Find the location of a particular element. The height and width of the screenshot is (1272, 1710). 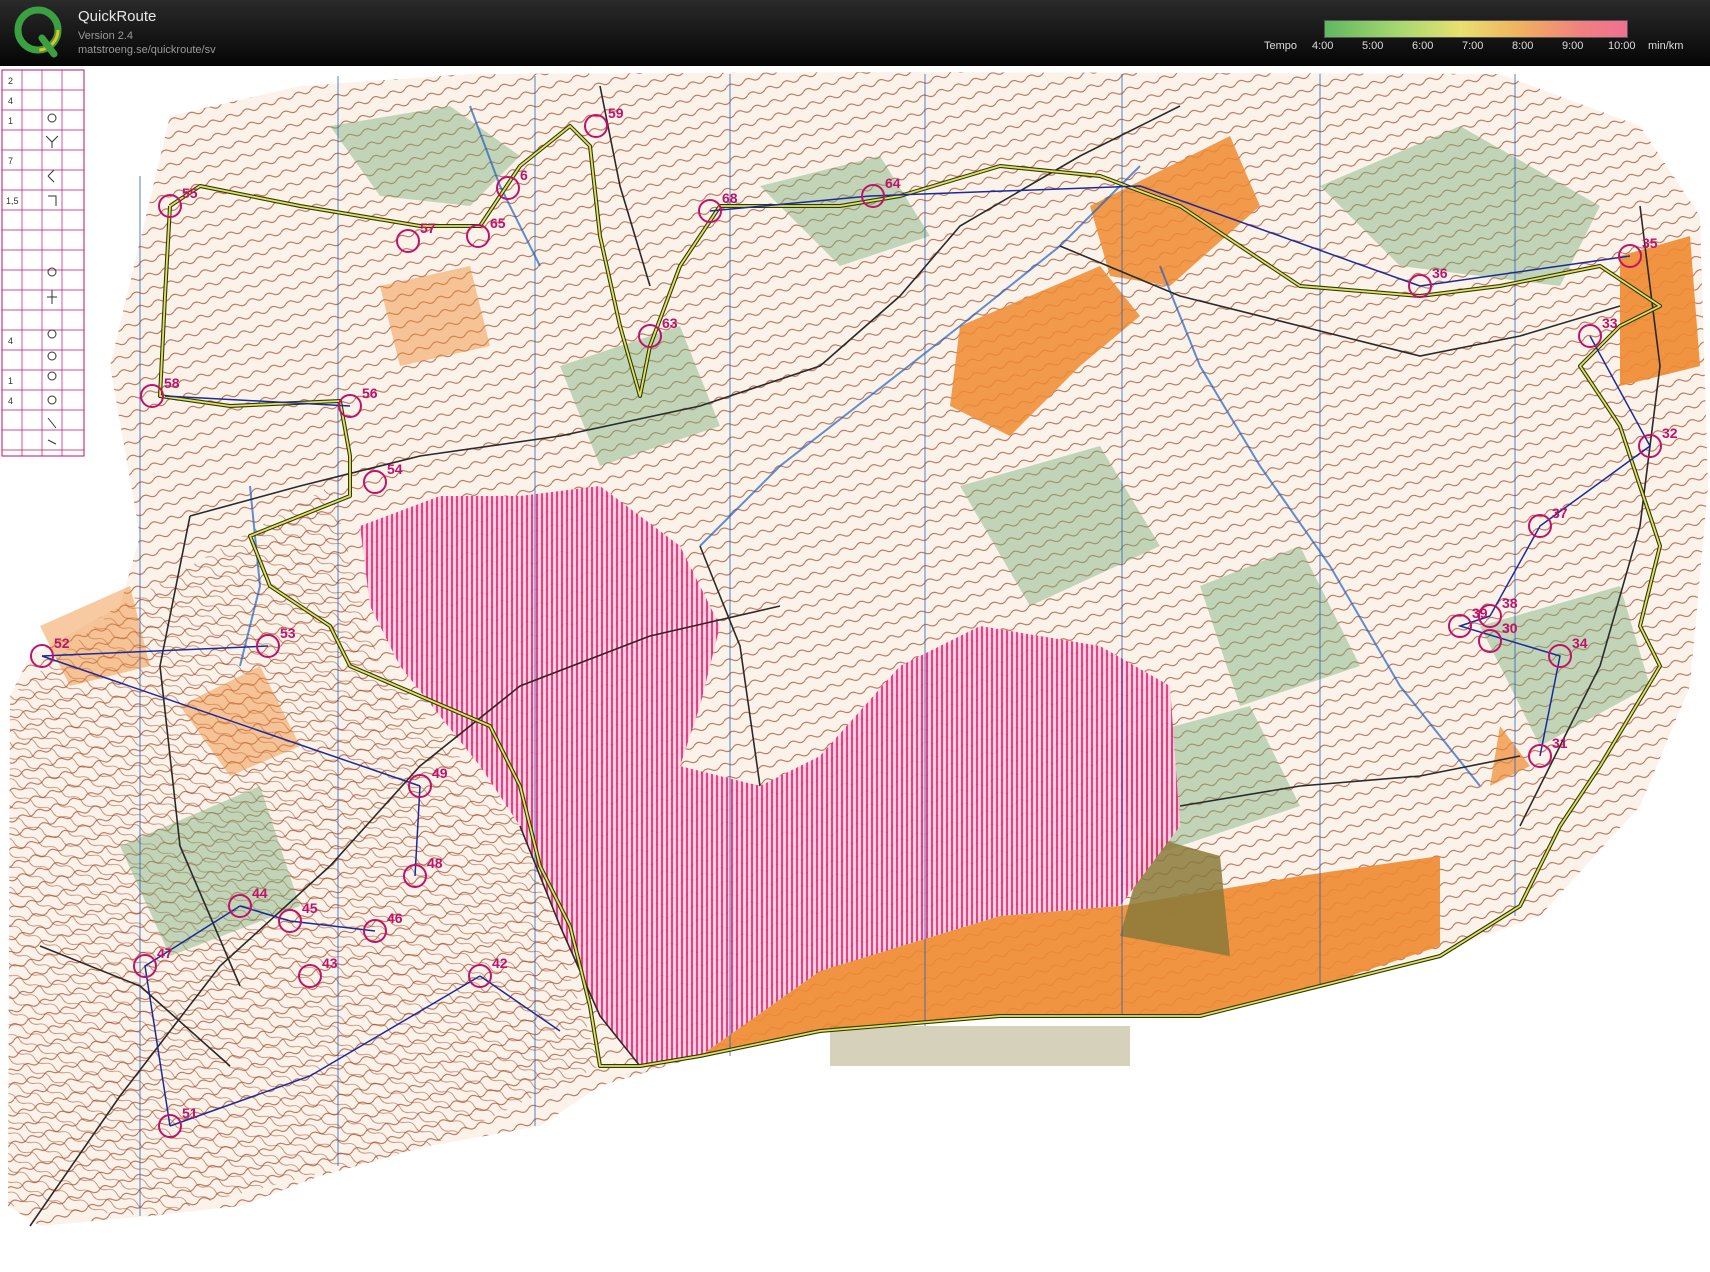

pace-legend-label: Tempo is located at coordinates (1281, 46).